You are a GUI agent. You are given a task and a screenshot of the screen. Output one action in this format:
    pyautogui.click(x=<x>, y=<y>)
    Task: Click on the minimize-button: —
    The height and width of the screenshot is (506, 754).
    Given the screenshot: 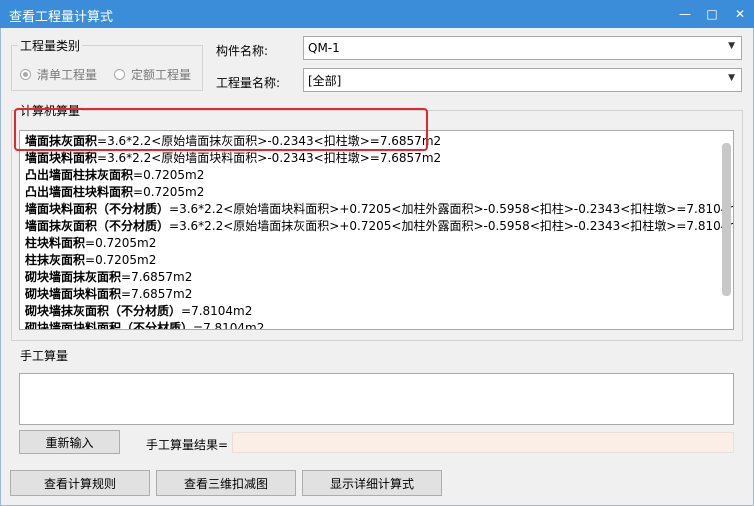 What is the action you would take?
    pyautogui.click(x=685, y=14)
    